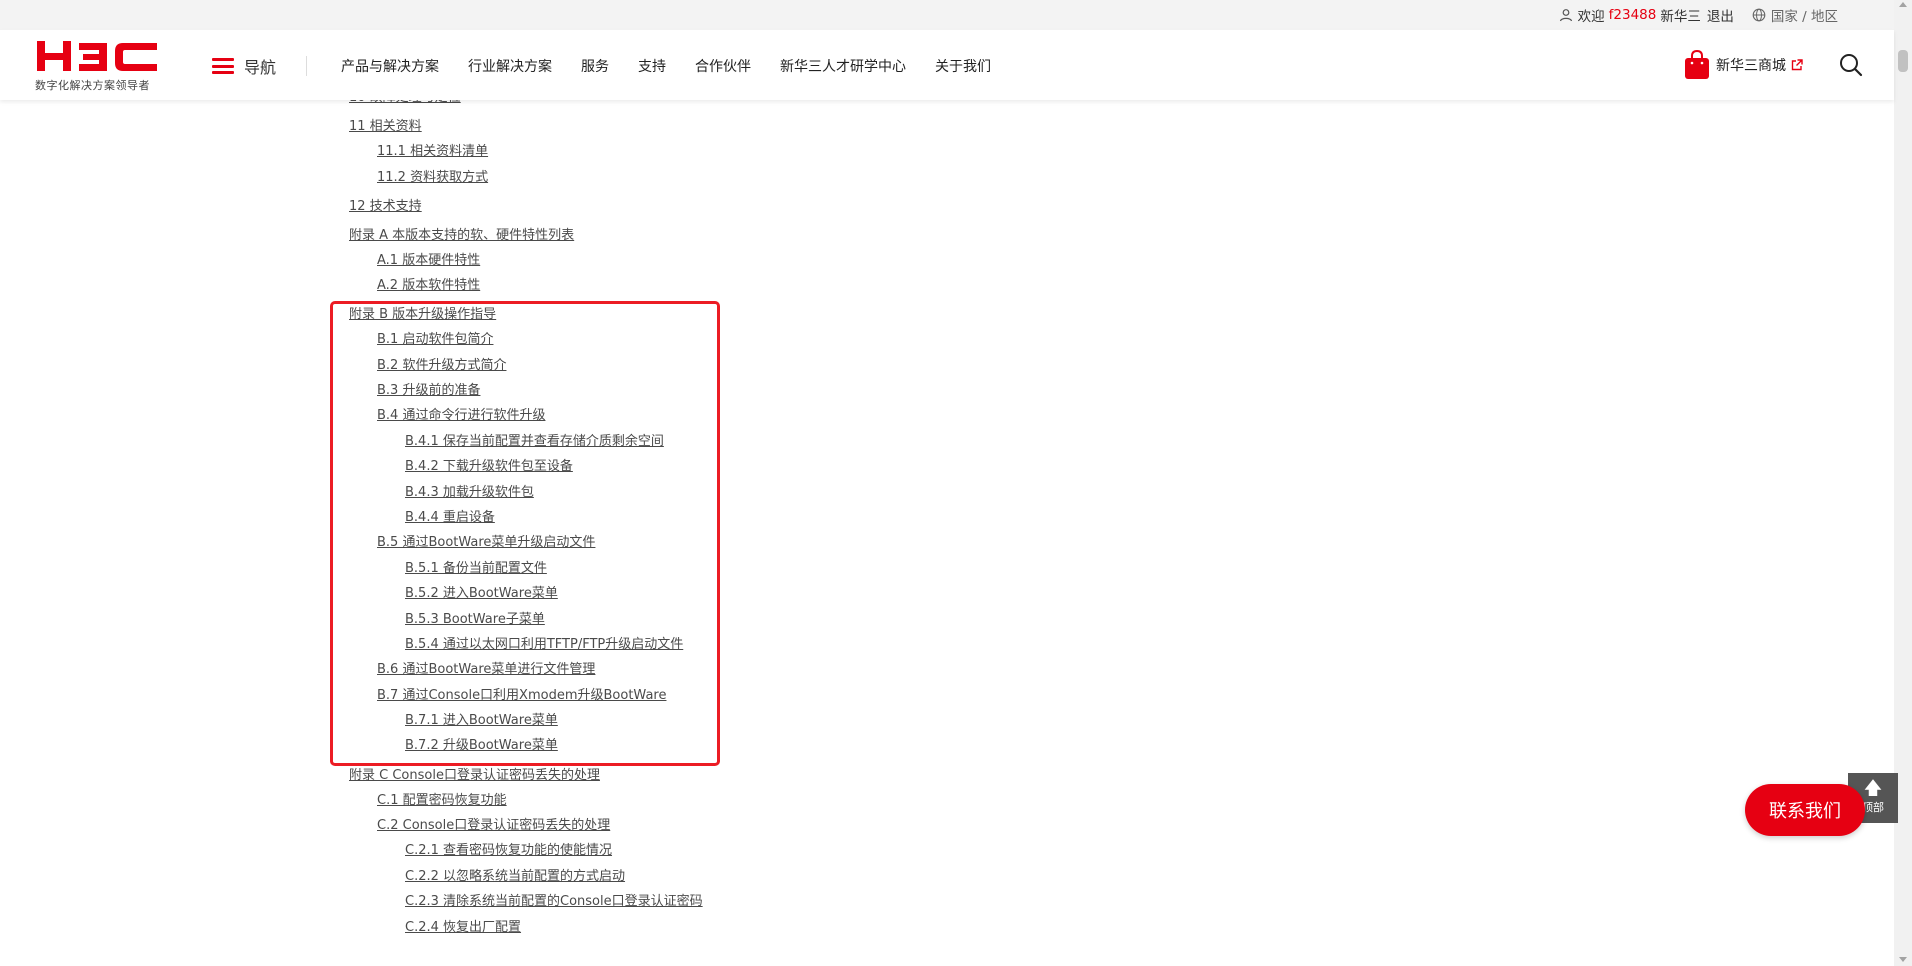 The width and height of the screenshot is (1912, 966). What do you see at coordinates (432, 152) in the screenshot?
I see `toc-item: 11.1 相关资料清单` at bounding box center [432, 152].